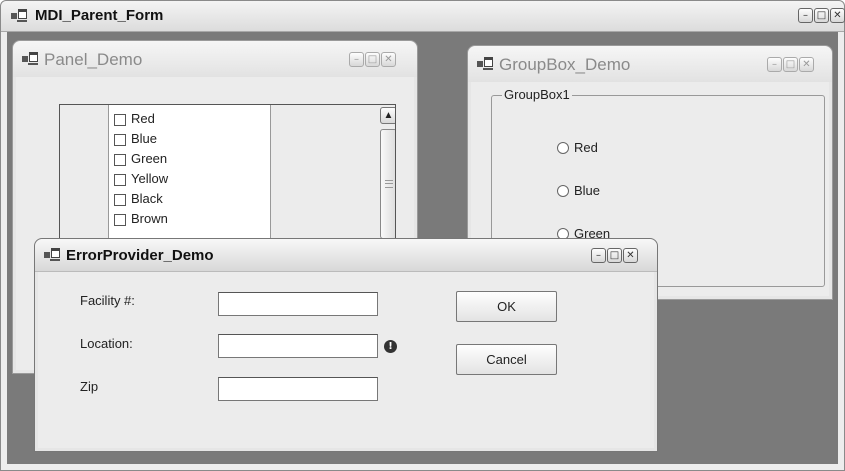  I want to click on location-label: Location:, so click(106, 343).